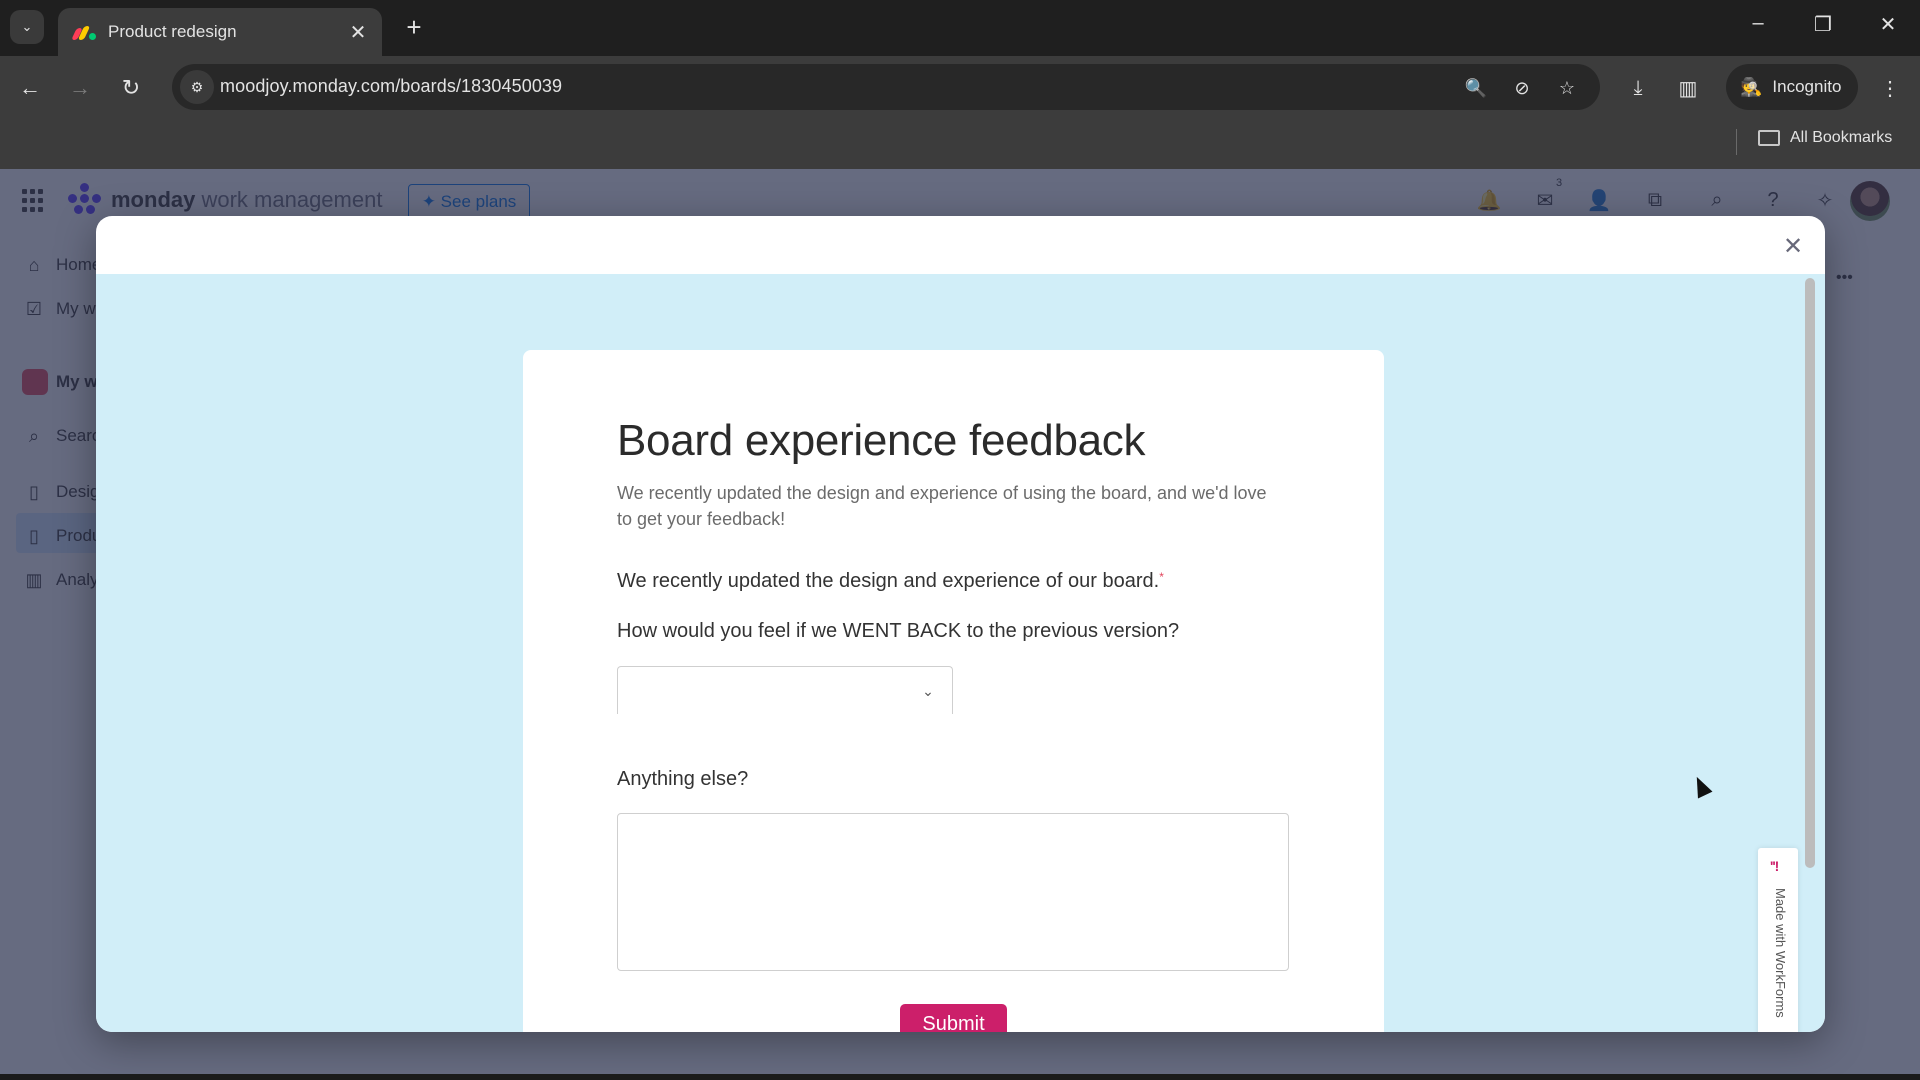 Image resolution: width=1920 pixels, height=1080 pixels. Describe the element at coordinates (1751, 86) in the screenshot. I see `incognito-icon: 🕵` at that location.